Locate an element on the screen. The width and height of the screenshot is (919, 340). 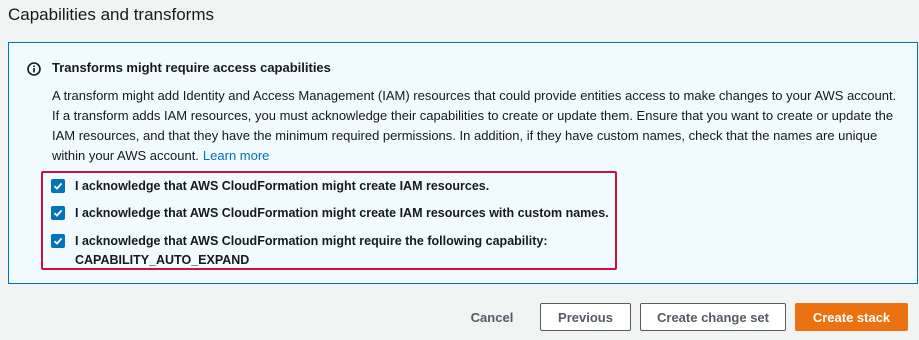
info-icon is located at coordinates (34, 69).